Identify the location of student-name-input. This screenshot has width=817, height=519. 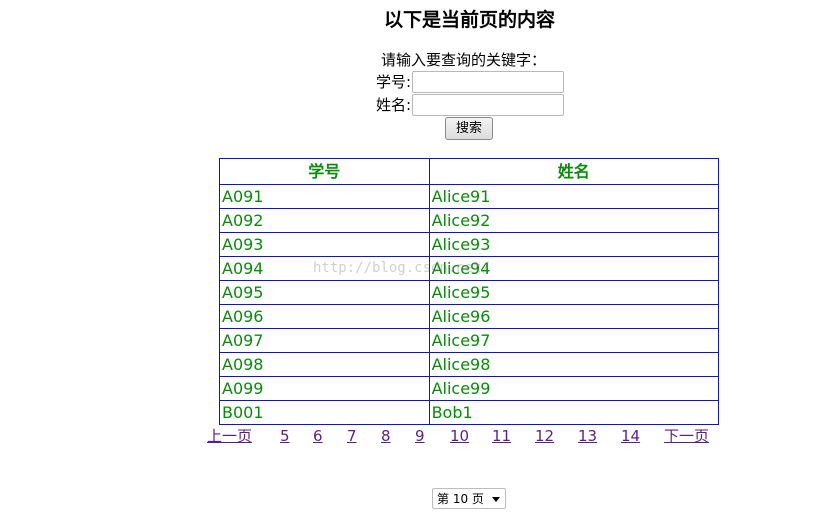
(488, 104).